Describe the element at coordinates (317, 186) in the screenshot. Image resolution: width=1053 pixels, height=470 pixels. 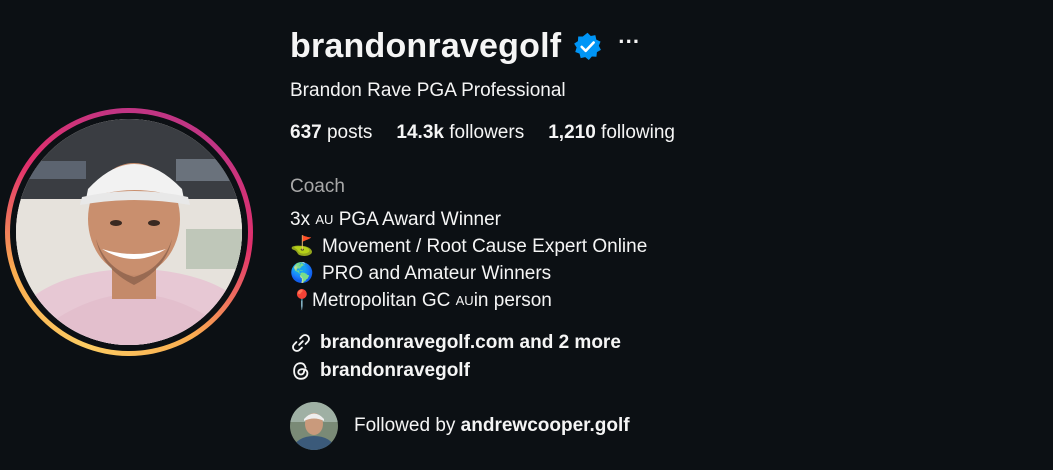
I see `profile-category: Coach` at that location.